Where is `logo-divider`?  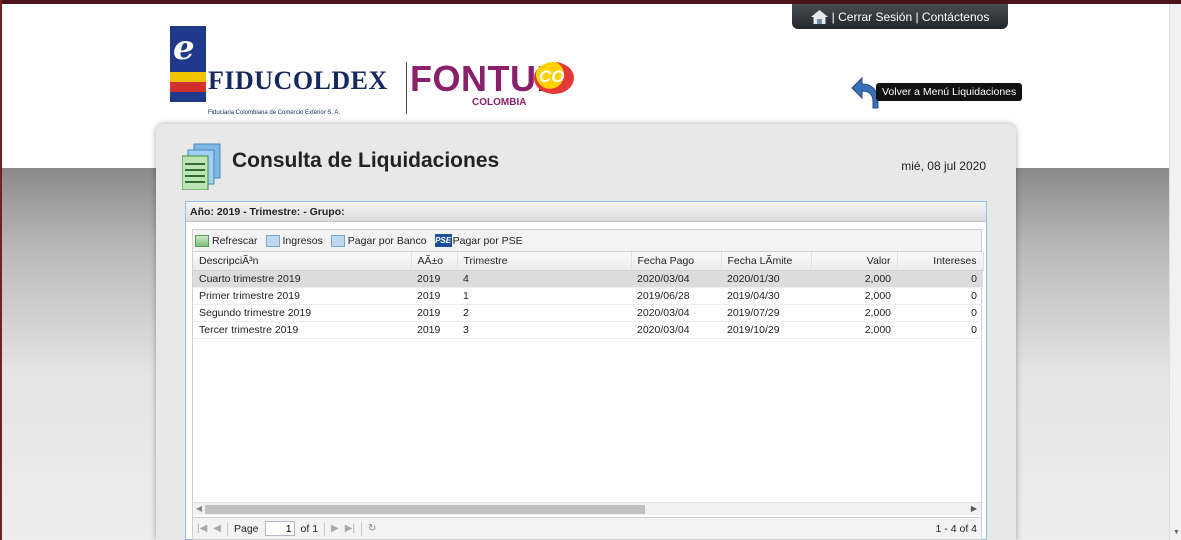 logo-divider is located at coordinates (406, 88).